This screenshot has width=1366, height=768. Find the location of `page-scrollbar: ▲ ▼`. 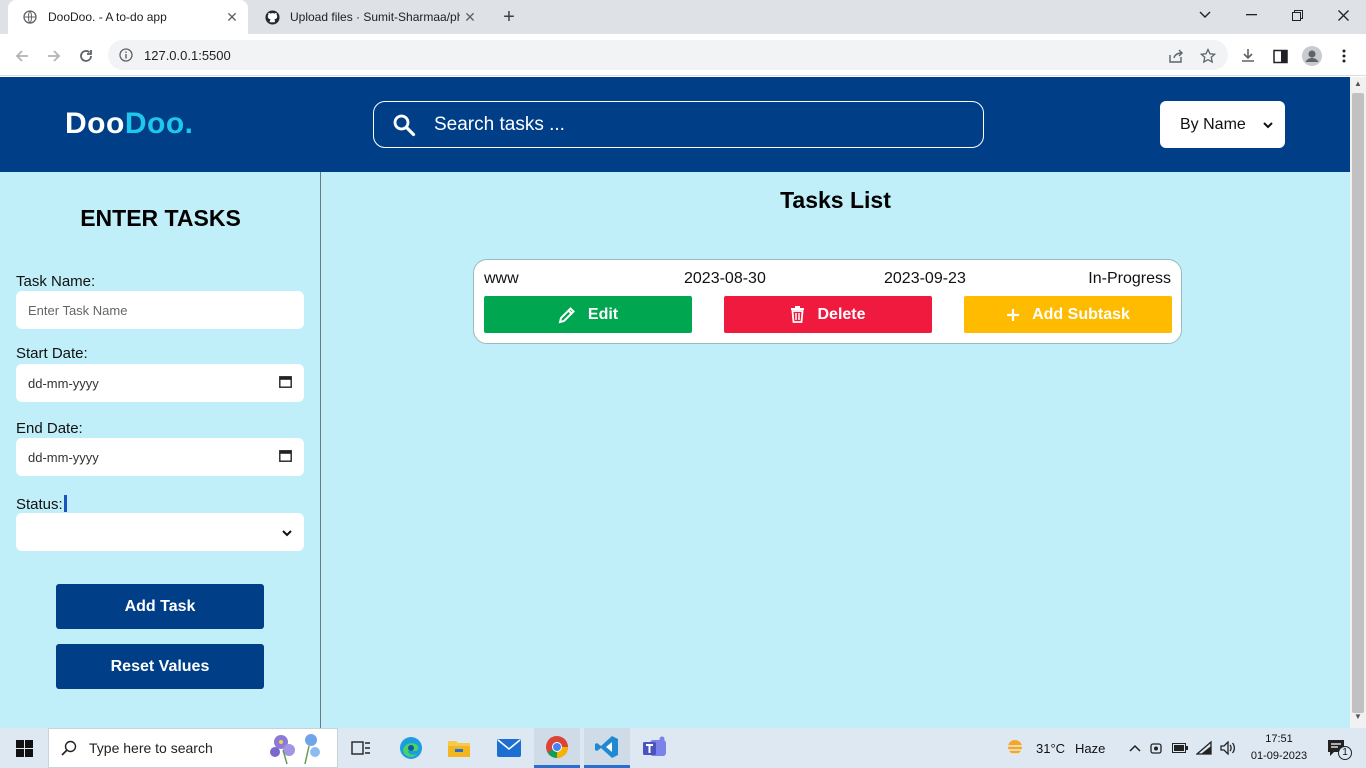

page-scrollbar: ▲ ▼ is located at coordinates (1358, 402).